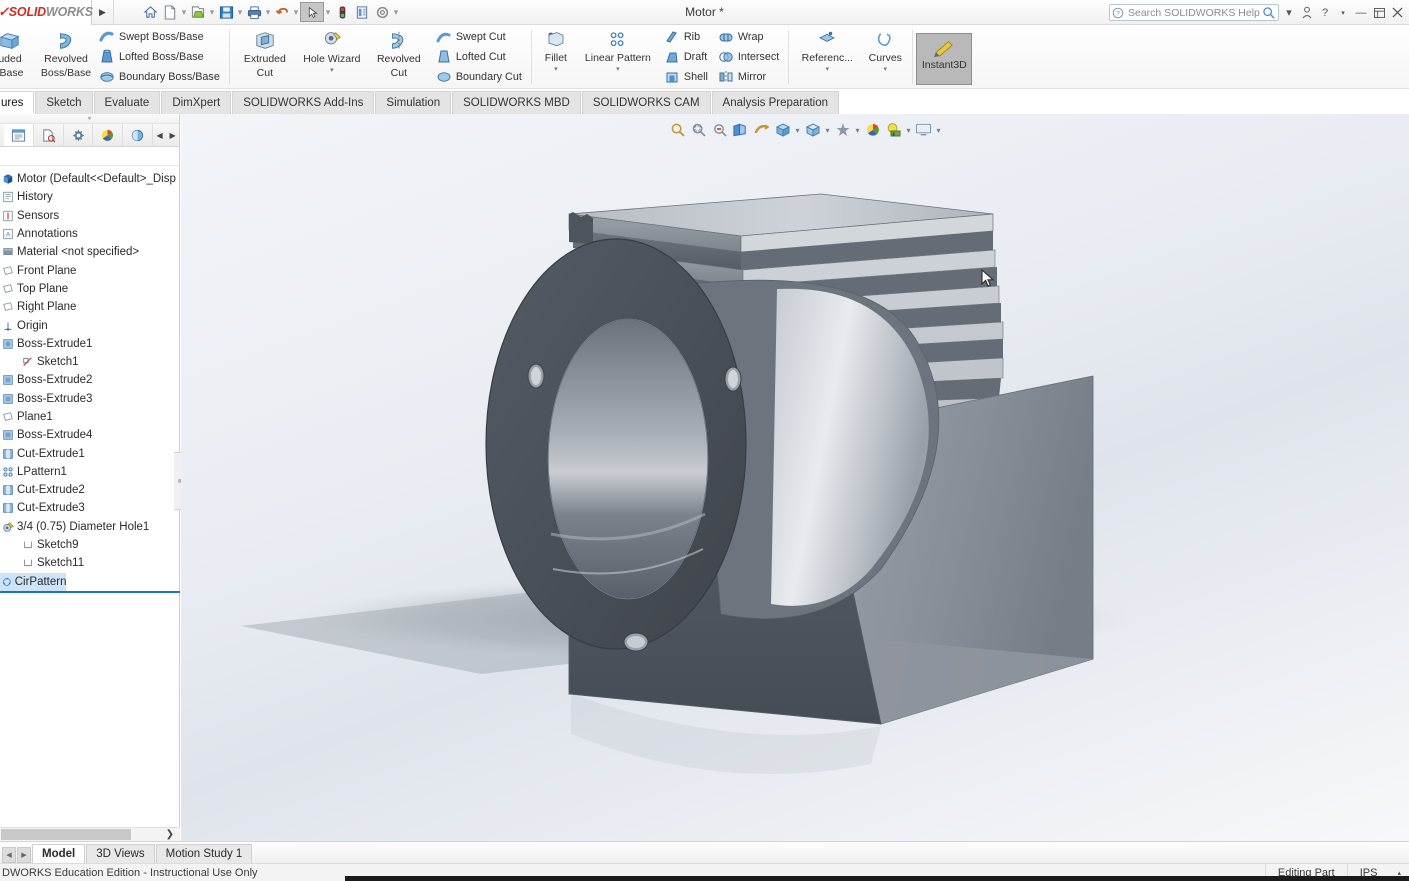 The width and height of the screenshot is (1409, 881). I want to click on print-icon, so click(254, 12).